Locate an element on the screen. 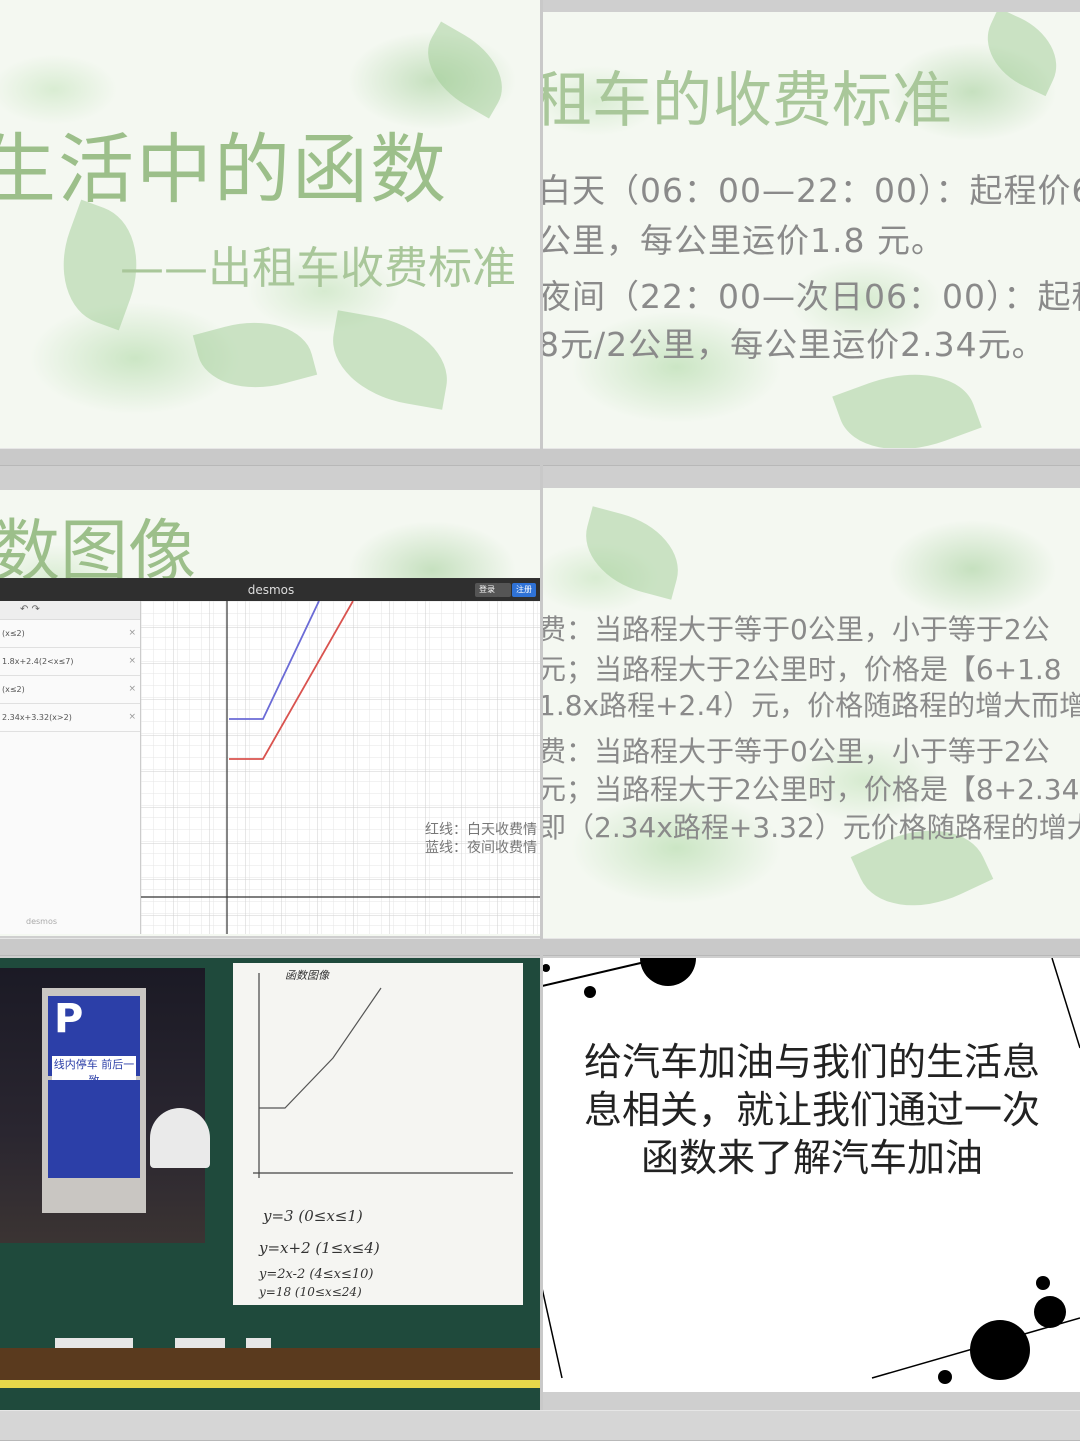  fee-line: 8元/2公里，每公里运价2.34元。 is located at coordinates (794, 344).